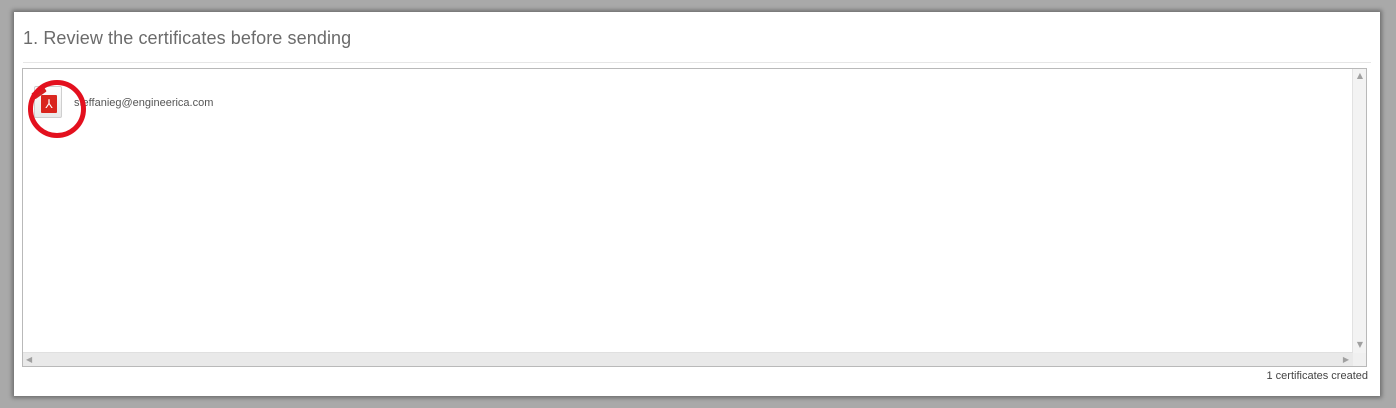 The height and width of the screenshot is (408, 1396). I want to click on pdf-file-icon: ⅄, so click(57, 109).